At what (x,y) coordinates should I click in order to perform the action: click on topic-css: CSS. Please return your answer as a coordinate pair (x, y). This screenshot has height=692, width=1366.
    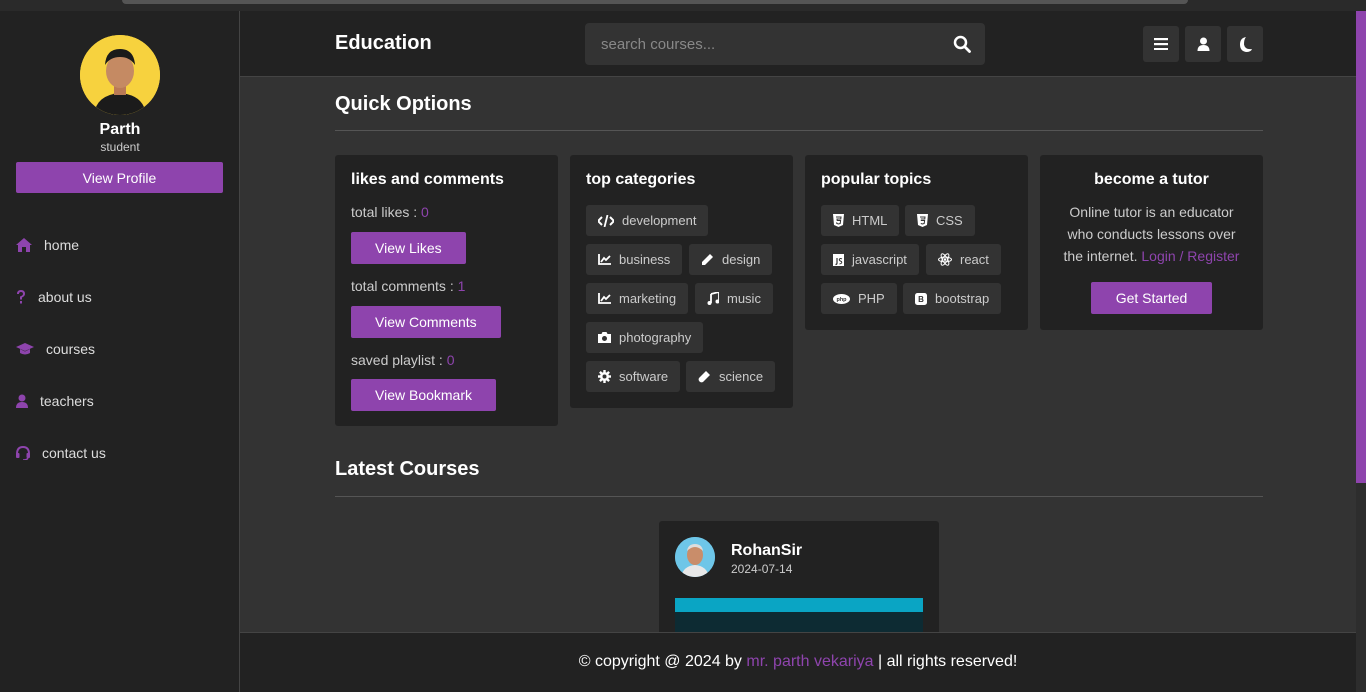
    Looking at the image, I should click on (940, 220).